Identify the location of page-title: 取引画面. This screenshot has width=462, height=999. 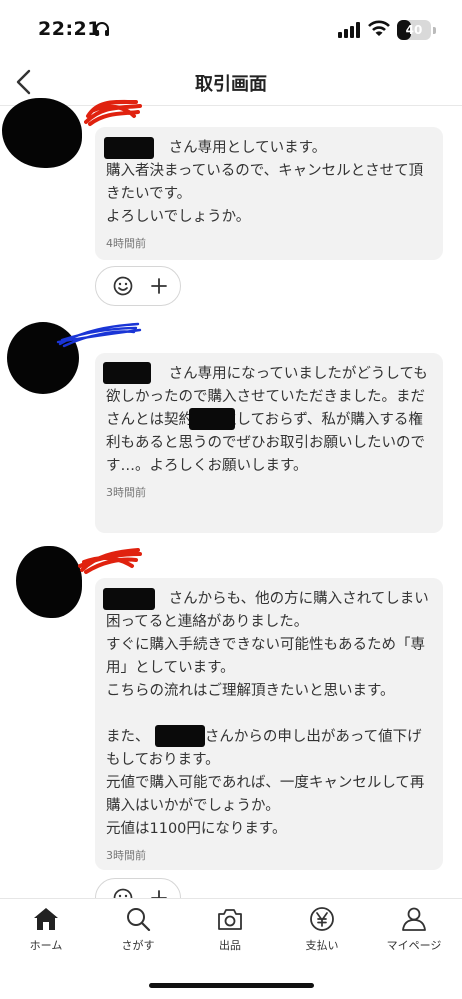
(231, 84).